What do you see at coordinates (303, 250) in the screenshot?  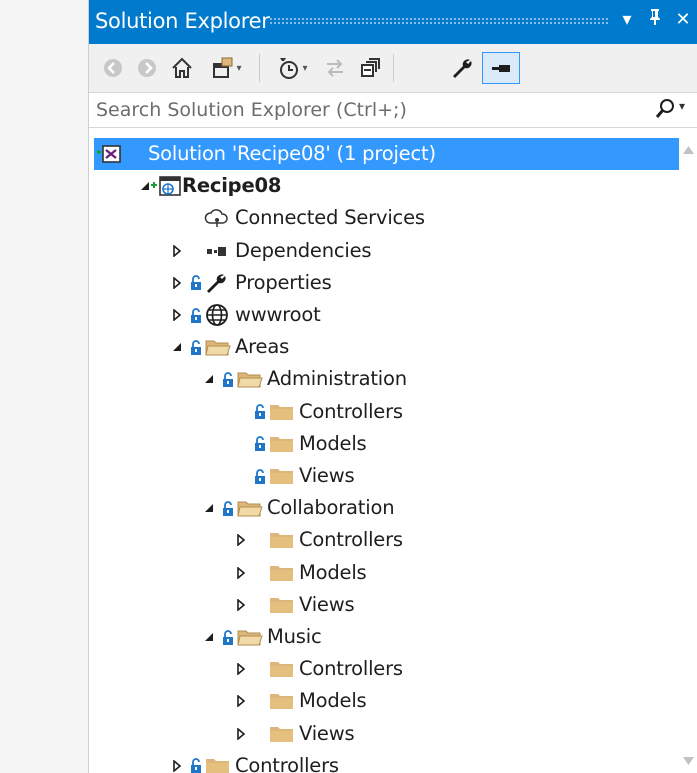 I see `tree-item-label: Dependencies` at bounding box center [303, 250].